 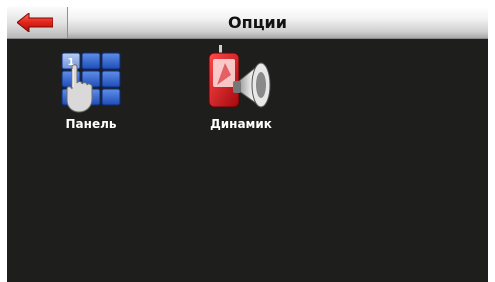 I want to click on back-arrow-icon, so click(x=35, y=22).